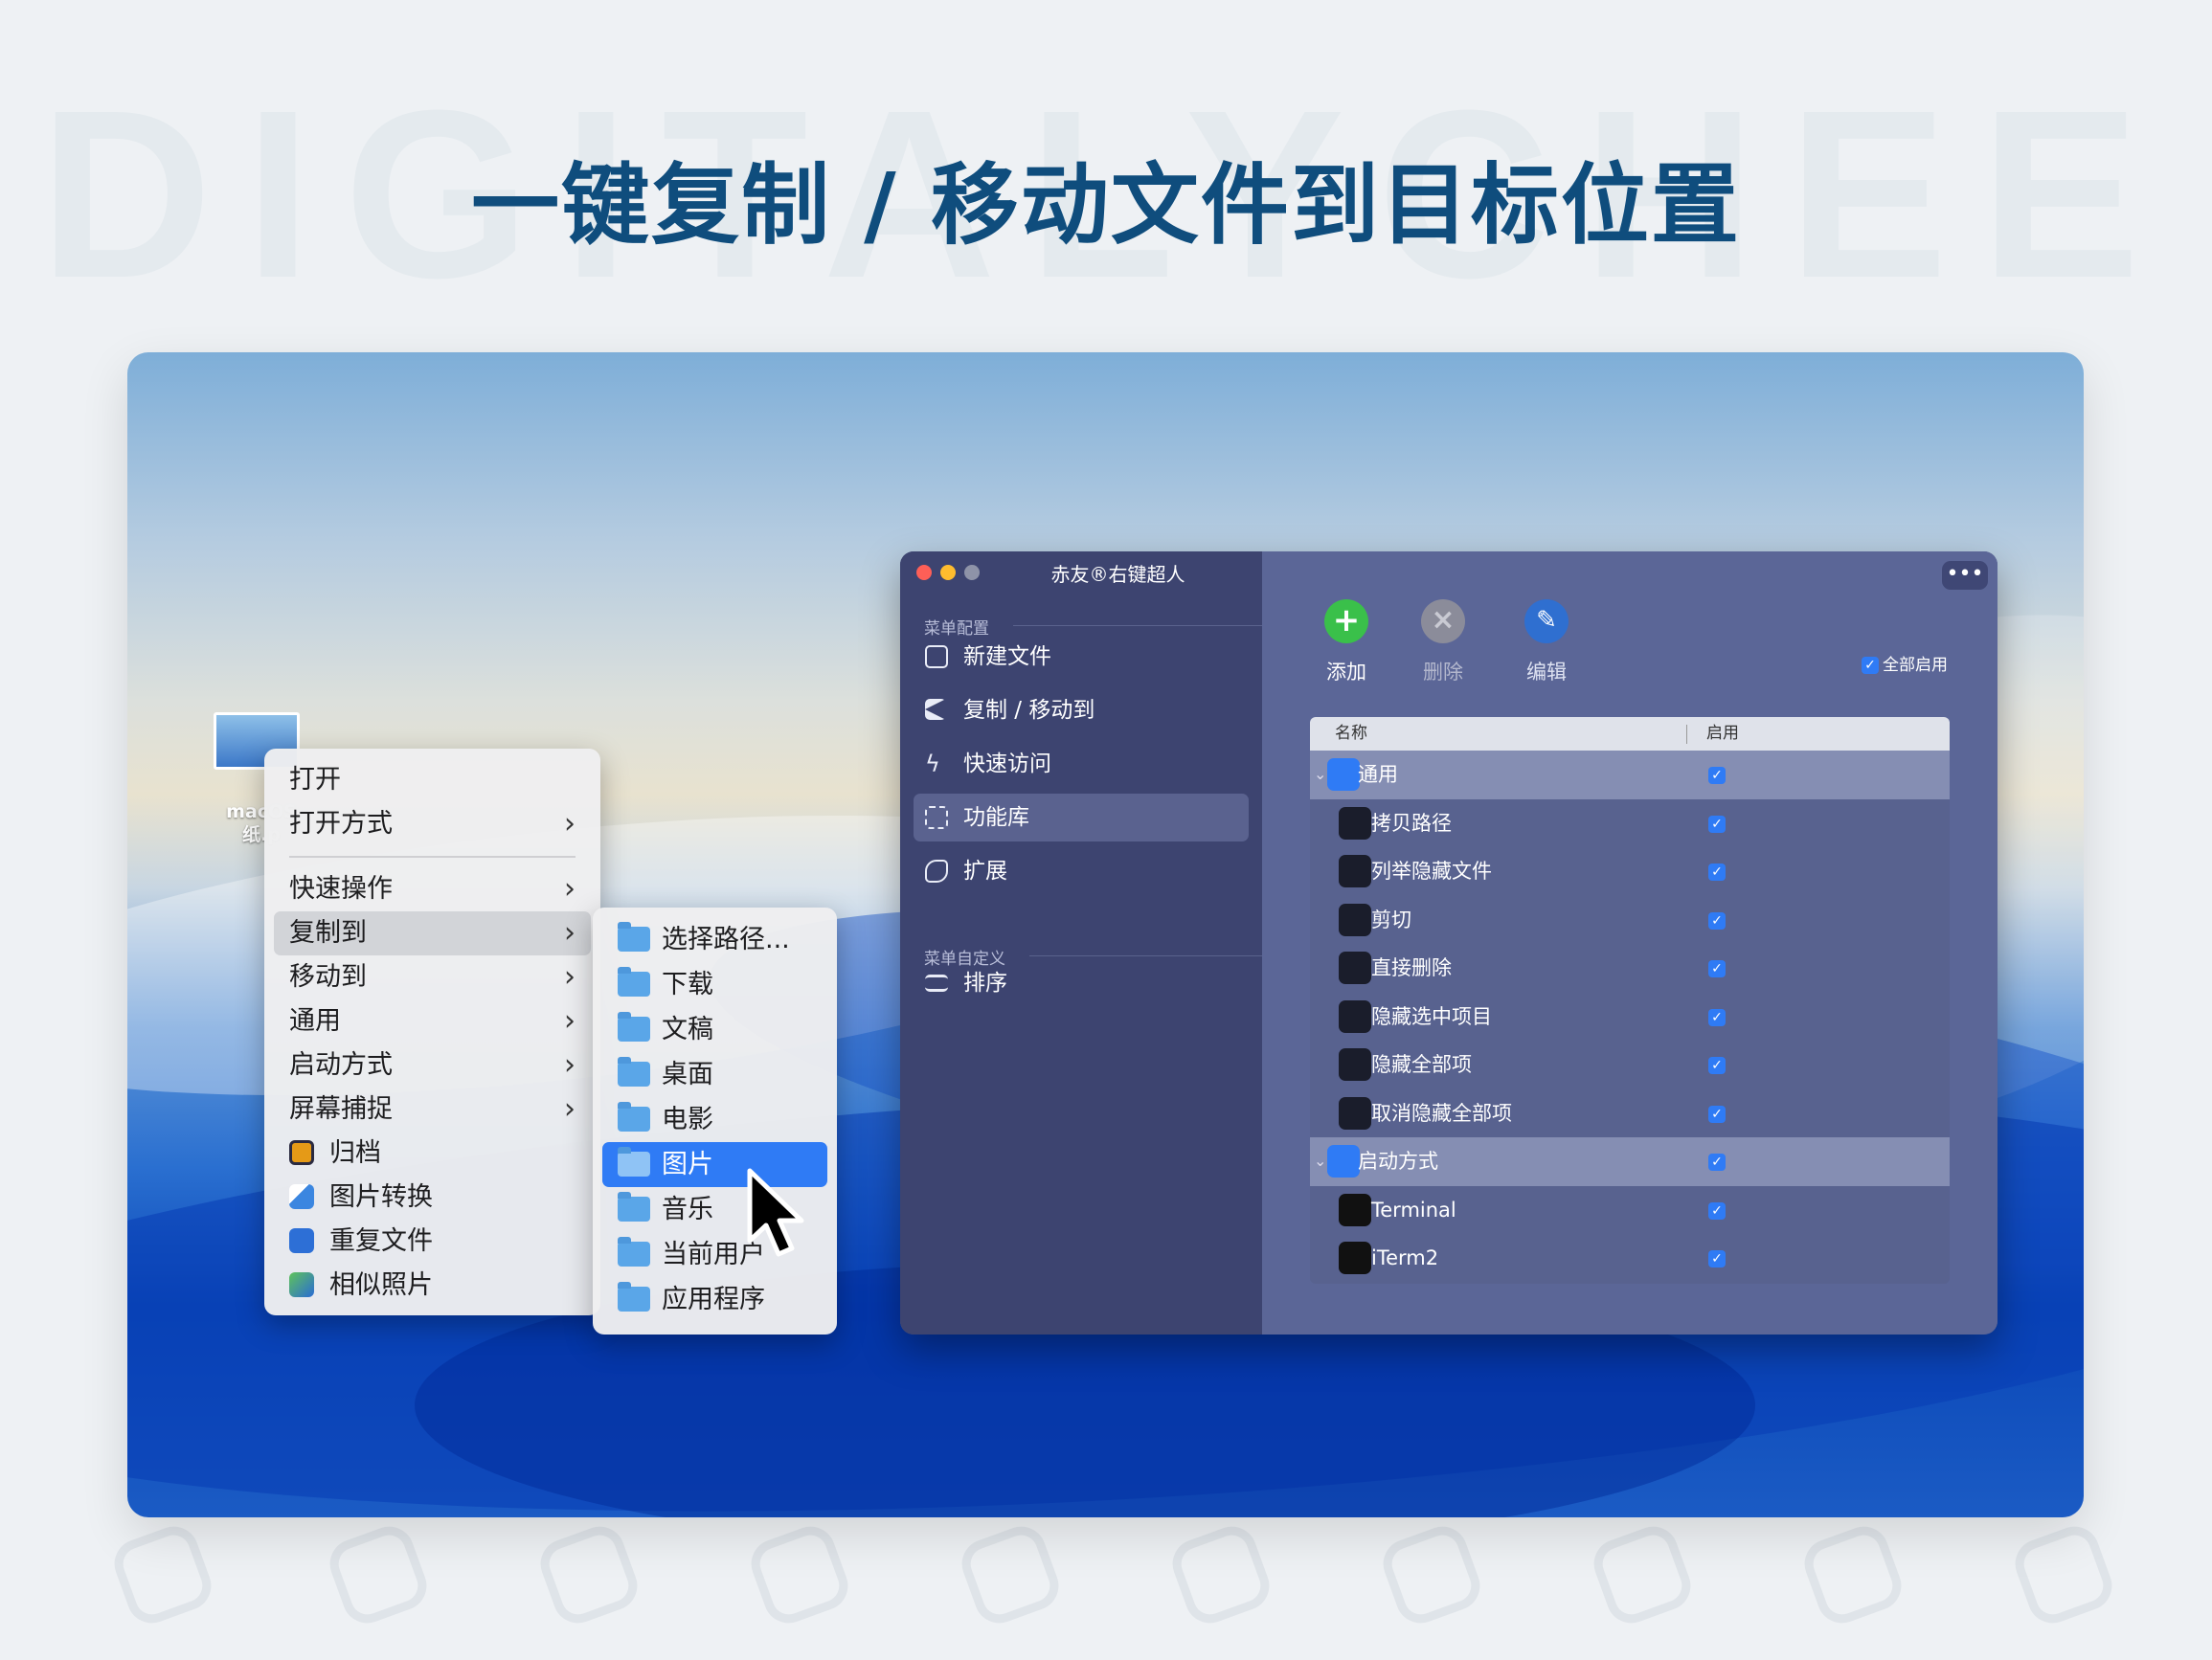 Image resolution: width=2212 pixels, height=1660 pixels. What do you see at coordinates (1355, 823) in the screenshot?
I see `link-path-icon` at bounding box center [1355, 823].